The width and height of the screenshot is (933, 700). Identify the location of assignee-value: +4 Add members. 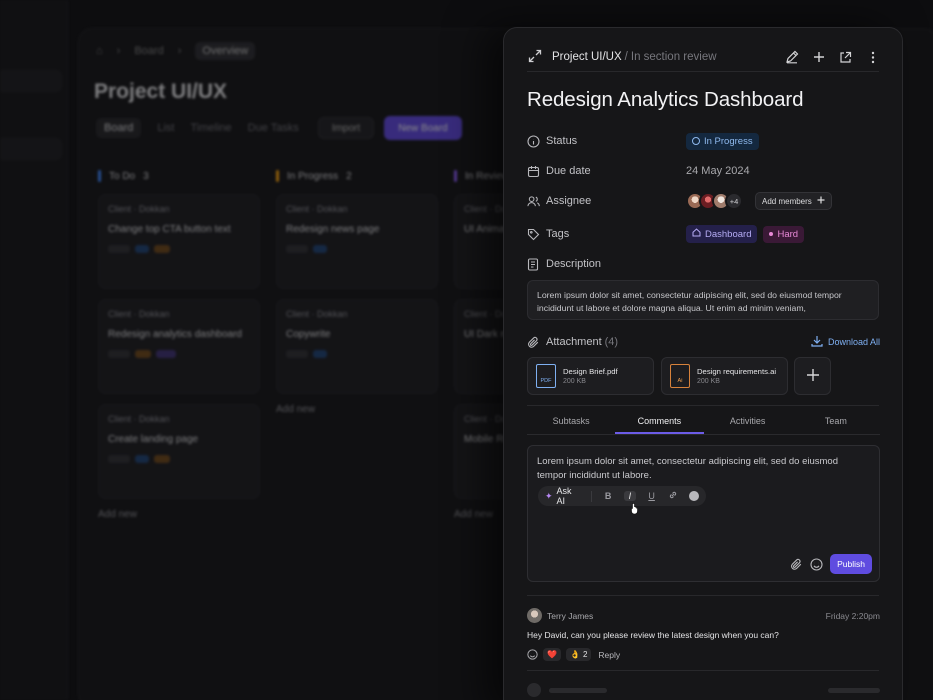
(759, 201).